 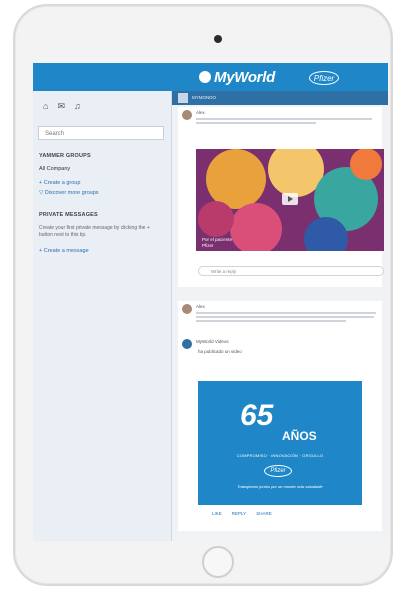 I want to click on play-icon, so click(x=290, y=199).